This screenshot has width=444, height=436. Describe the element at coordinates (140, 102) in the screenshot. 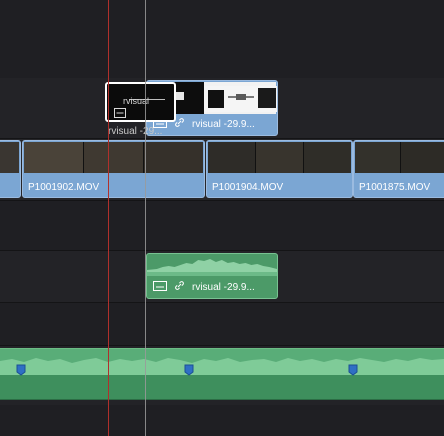

I see `drag-ghost-clip: rvisual` at that location.